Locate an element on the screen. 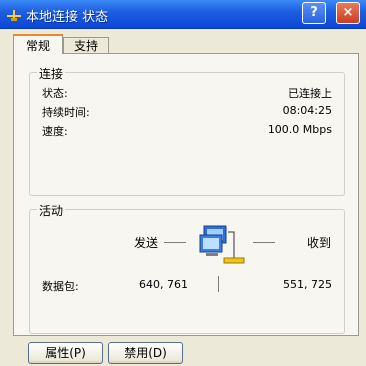 The height and width of the screenshot is (366, 366). close-button: × is located at coordinates (348, 13).